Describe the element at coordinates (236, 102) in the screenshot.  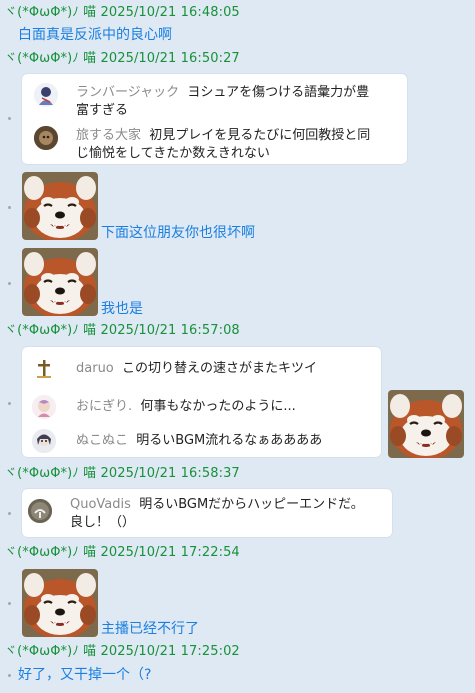
I see `comment-line: ランバージャック ヨシュアを傷つける語彙力が豊 富すぎる` at that location.